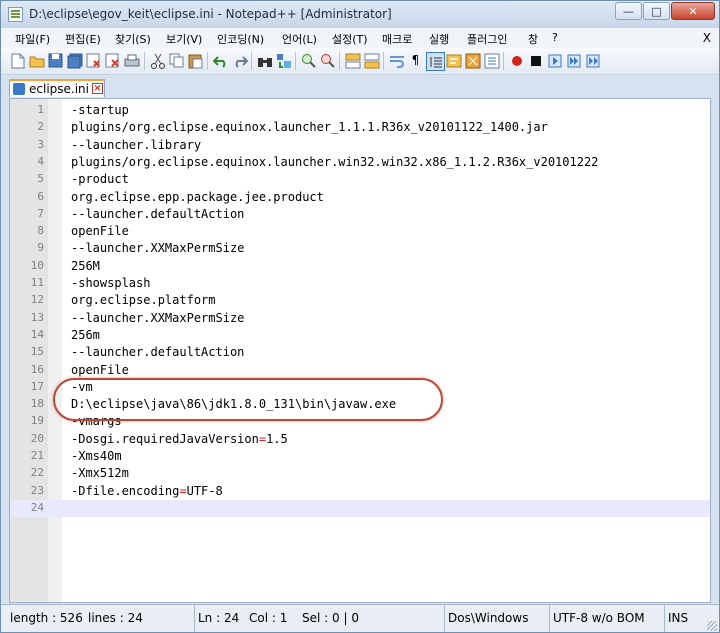 The width and height of the screenshot is (720, 633). I want to click on menu-help: ?, so click(555, 37).